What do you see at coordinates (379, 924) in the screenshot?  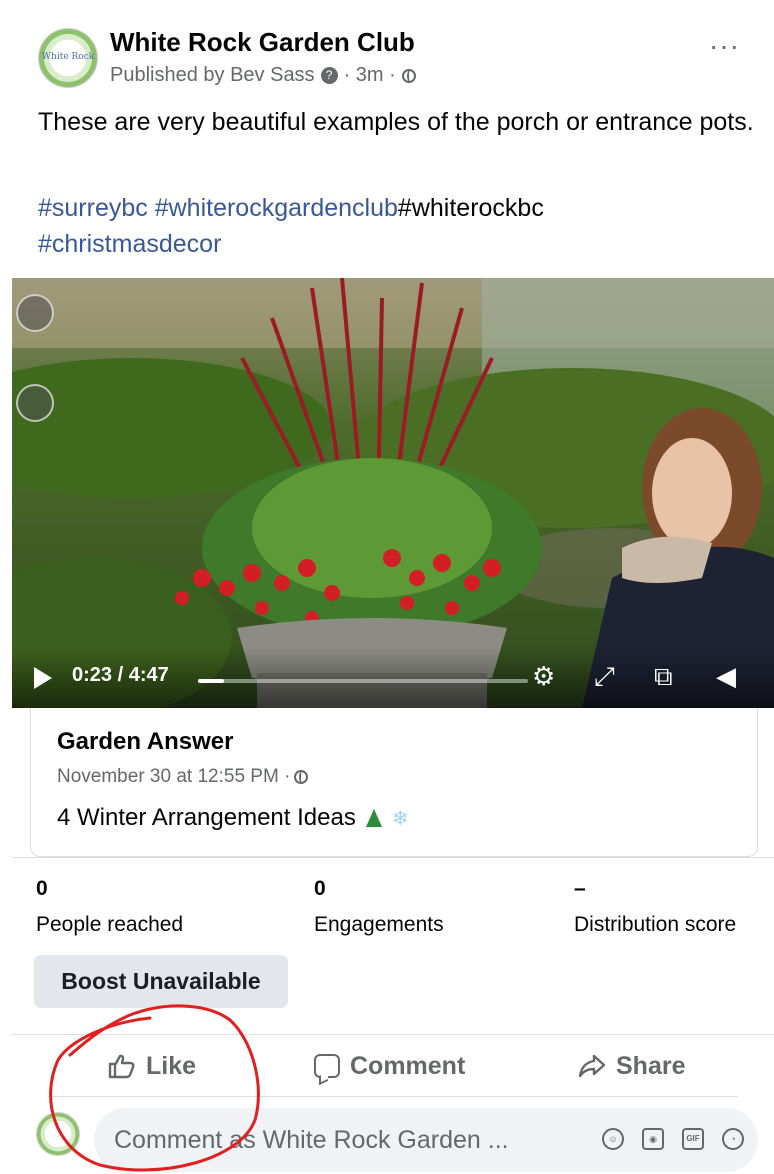 I see `stat-label: Engagements` at bounding box center [379, 924].